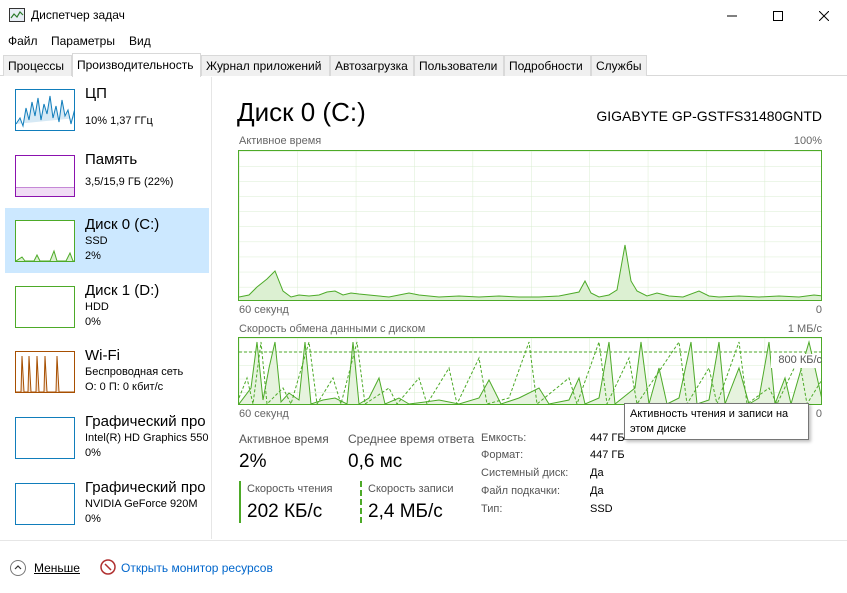  What do you see at coordinates (57, 568) in the screenshot?
I see `fewer-details-button: Меньше` at bounding box center [57, 568].